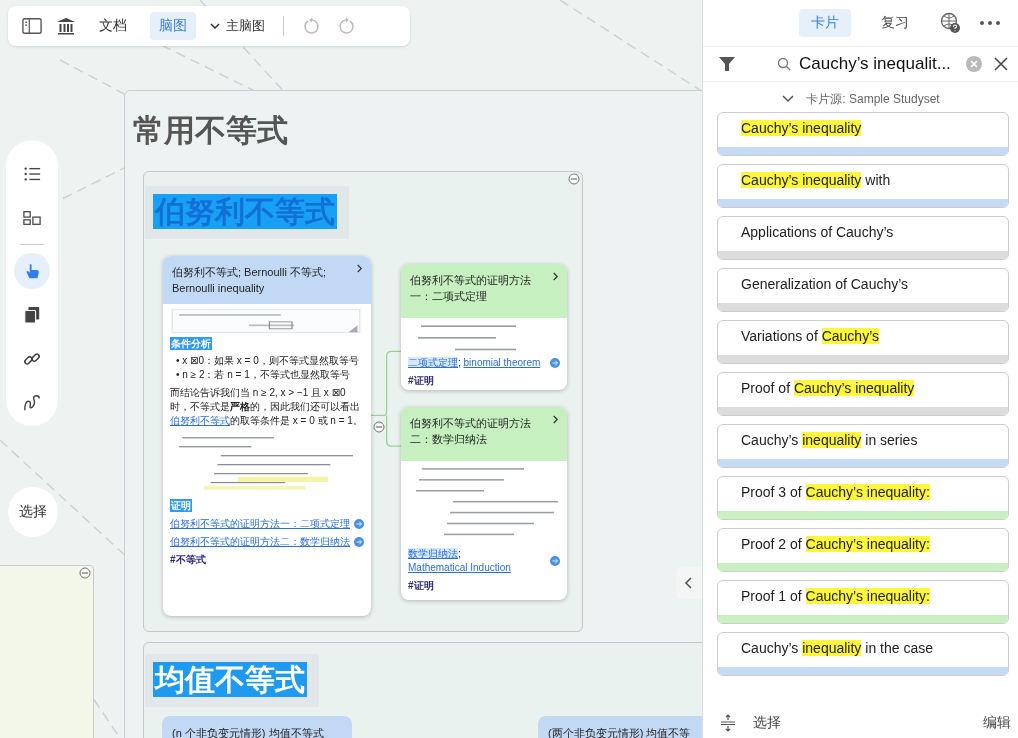 Image resolution: width=1018 pixels, height=738 pixels. What do you see at coordinates (816, 179) in the screenshot?
I see `card-title: Cauchy’s inequality with` at bounding box center [816, 179].